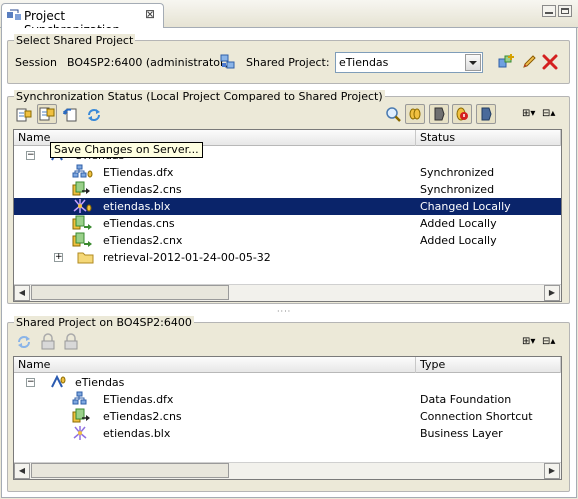 The image size is (578, 499). Describe the element at coordinates (148, 62) in the screenshot. I see `session-value: BO4SP2:6400 (administrator)` at that location.